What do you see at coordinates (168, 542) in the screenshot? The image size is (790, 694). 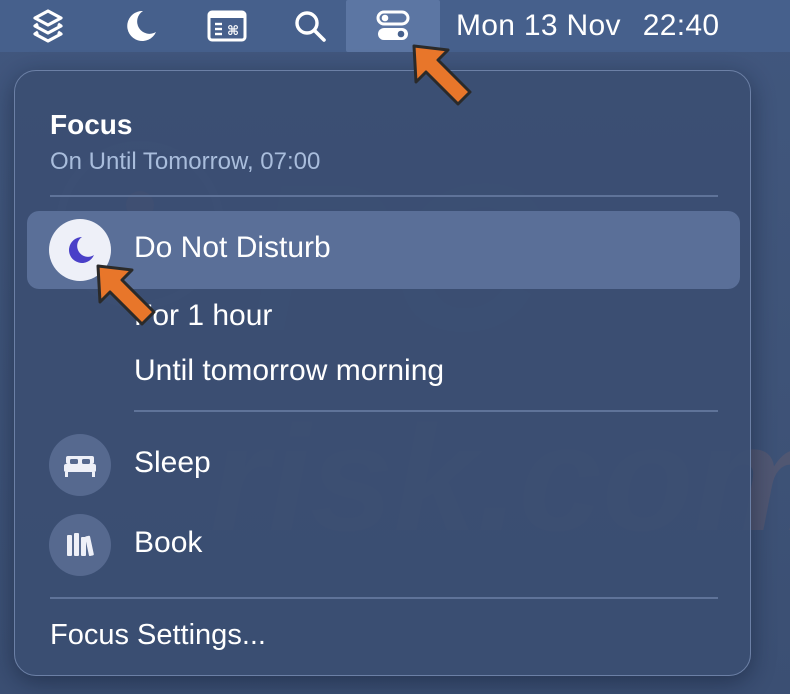 I see `focus-item-label: Book` at bounding box center [168, 542].